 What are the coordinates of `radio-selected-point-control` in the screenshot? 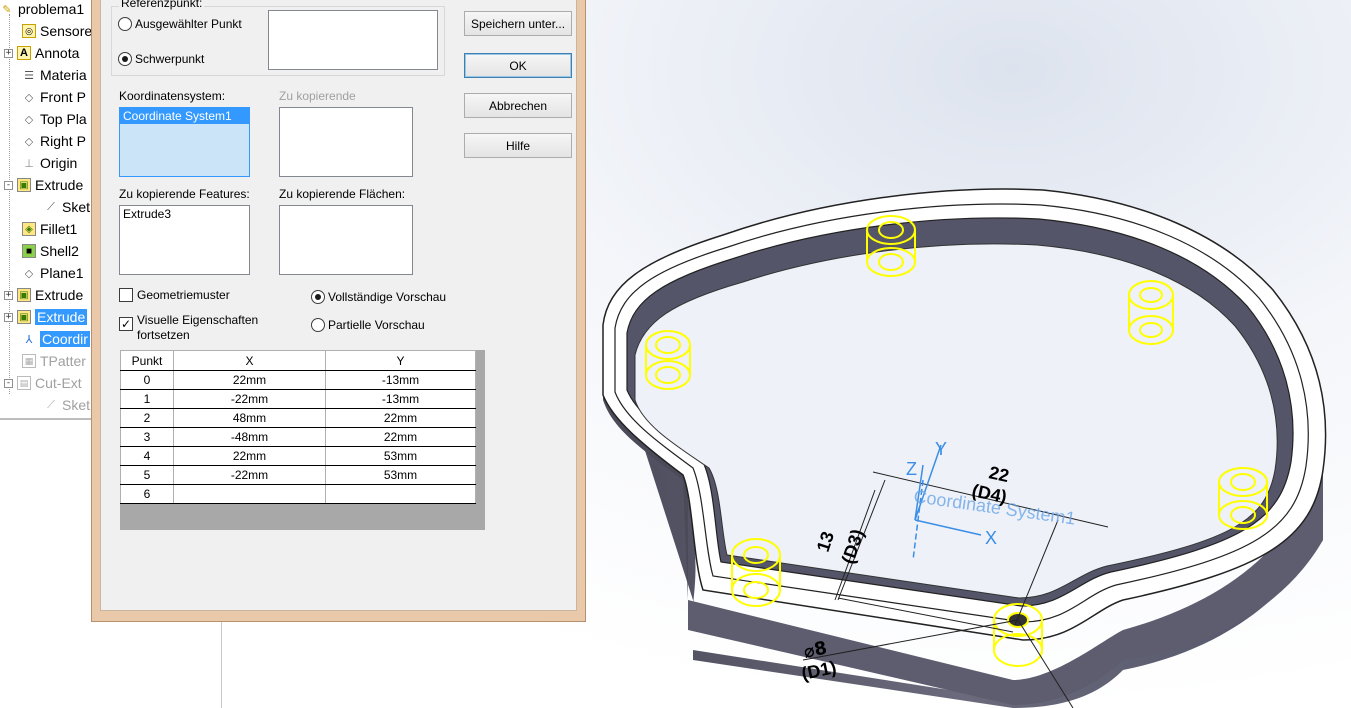 It's located at (125, 24).